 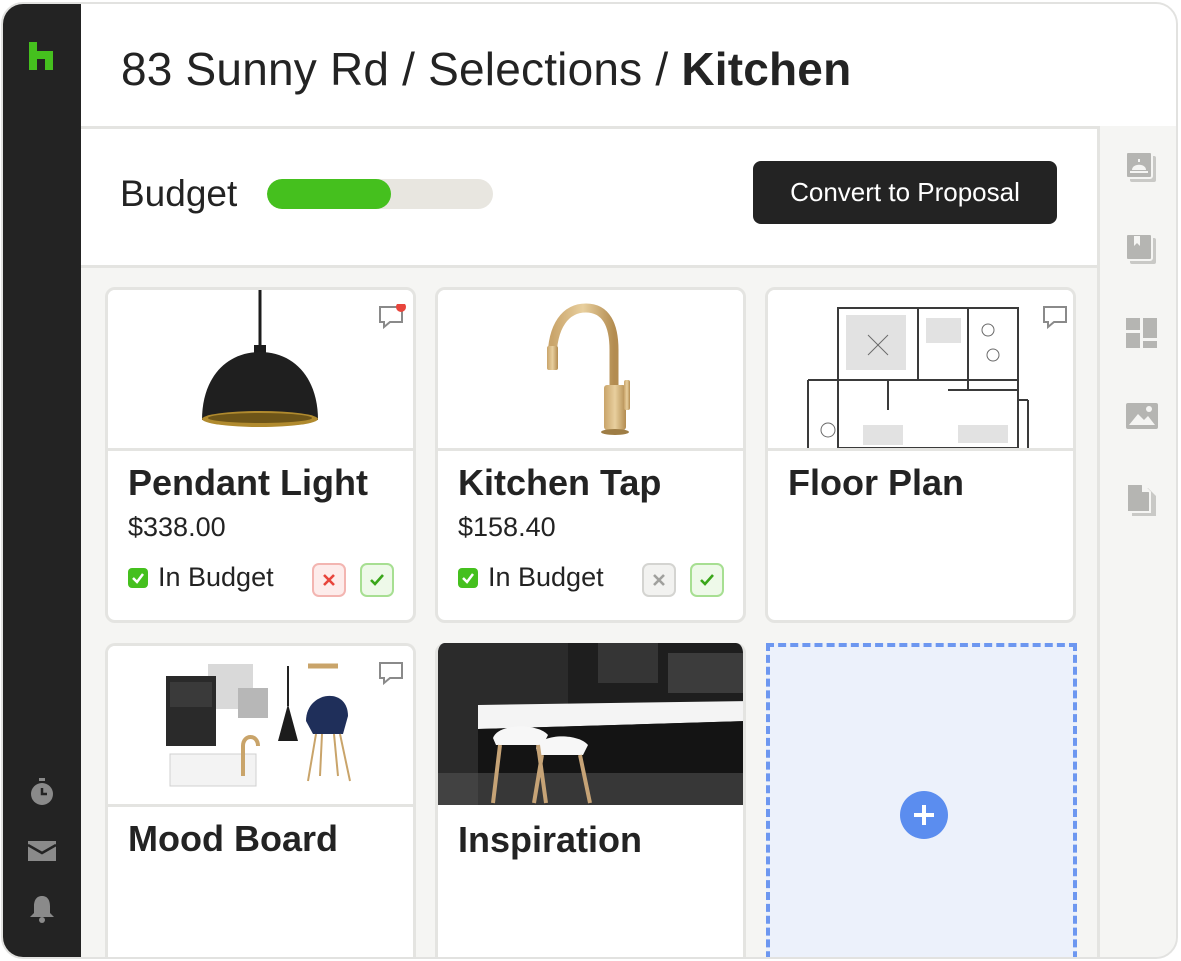 I want to click on selection-card-inspiration: Inspiration, so click(x=590, y=800).